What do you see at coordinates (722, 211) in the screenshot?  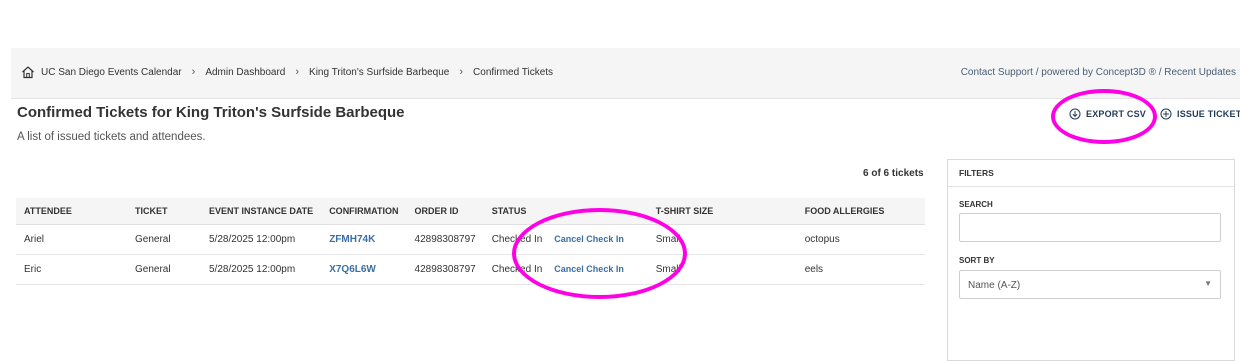 I see `column-header-tshirt: T-SHIRT SIZE` at bounding box center [722, 211].